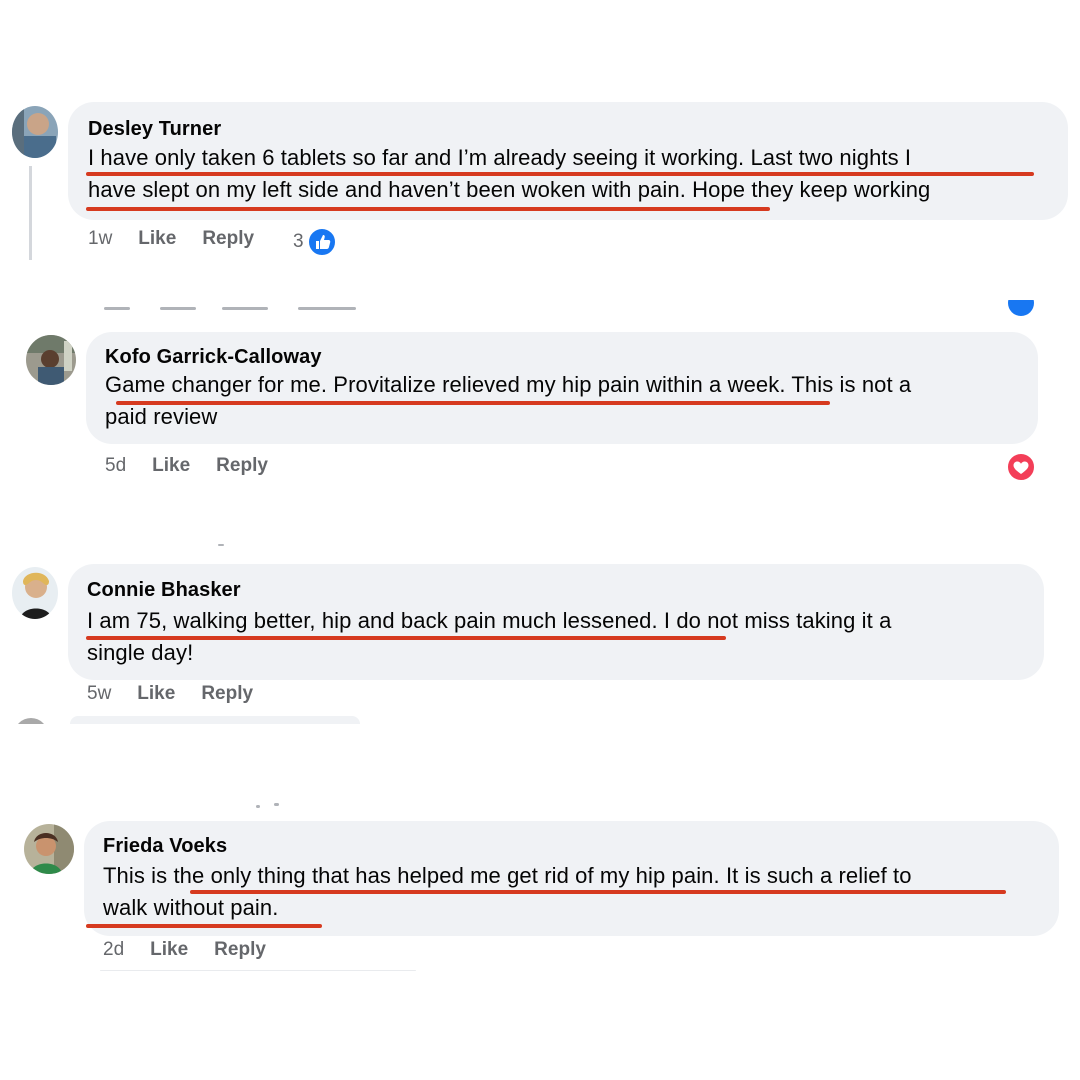  Describe the element at coordinates (99, 694) in the screenshot. I see `comment-time: 5w` at that location.